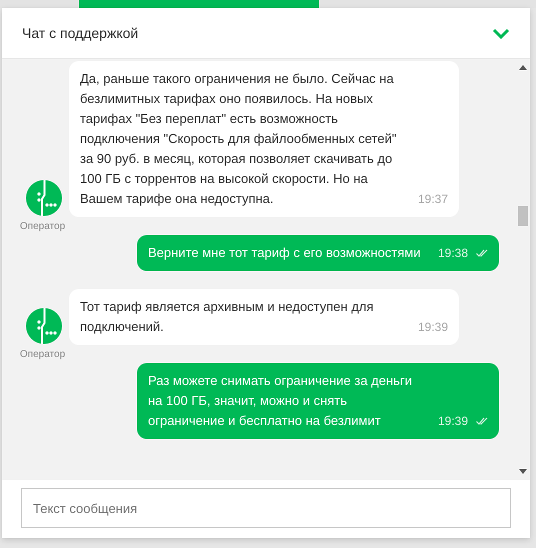 This screenshot has width=536, height=548. Describe the element at coordinates (523, 216) in the screenshot. I see `scrollbar-thumb` at that location.